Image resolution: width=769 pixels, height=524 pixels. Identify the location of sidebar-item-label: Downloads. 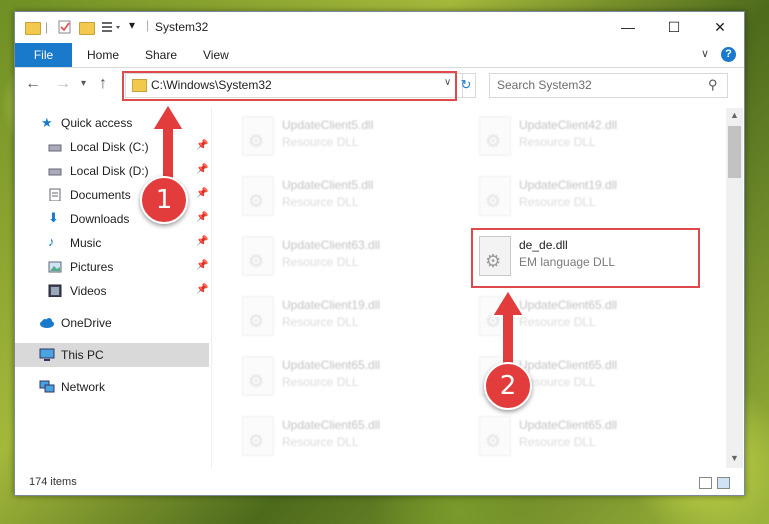
(100, 219).